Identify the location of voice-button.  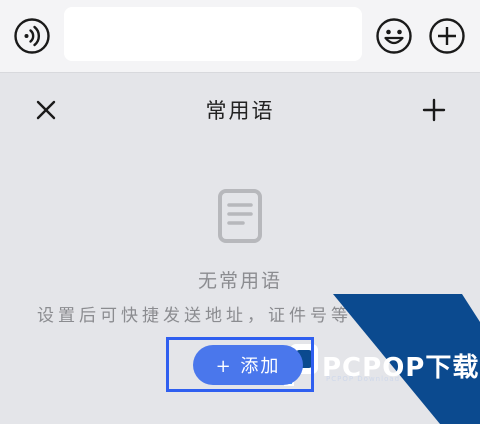
(32, 36).